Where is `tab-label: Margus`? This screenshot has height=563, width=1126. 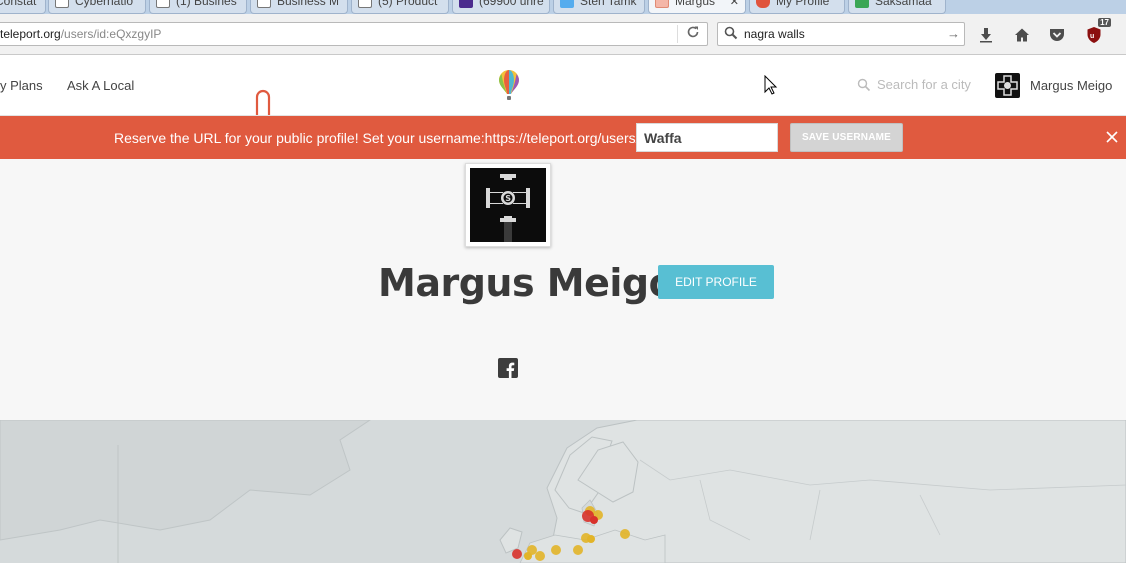 tab-label: Margus is located at coordinates (695, 4).